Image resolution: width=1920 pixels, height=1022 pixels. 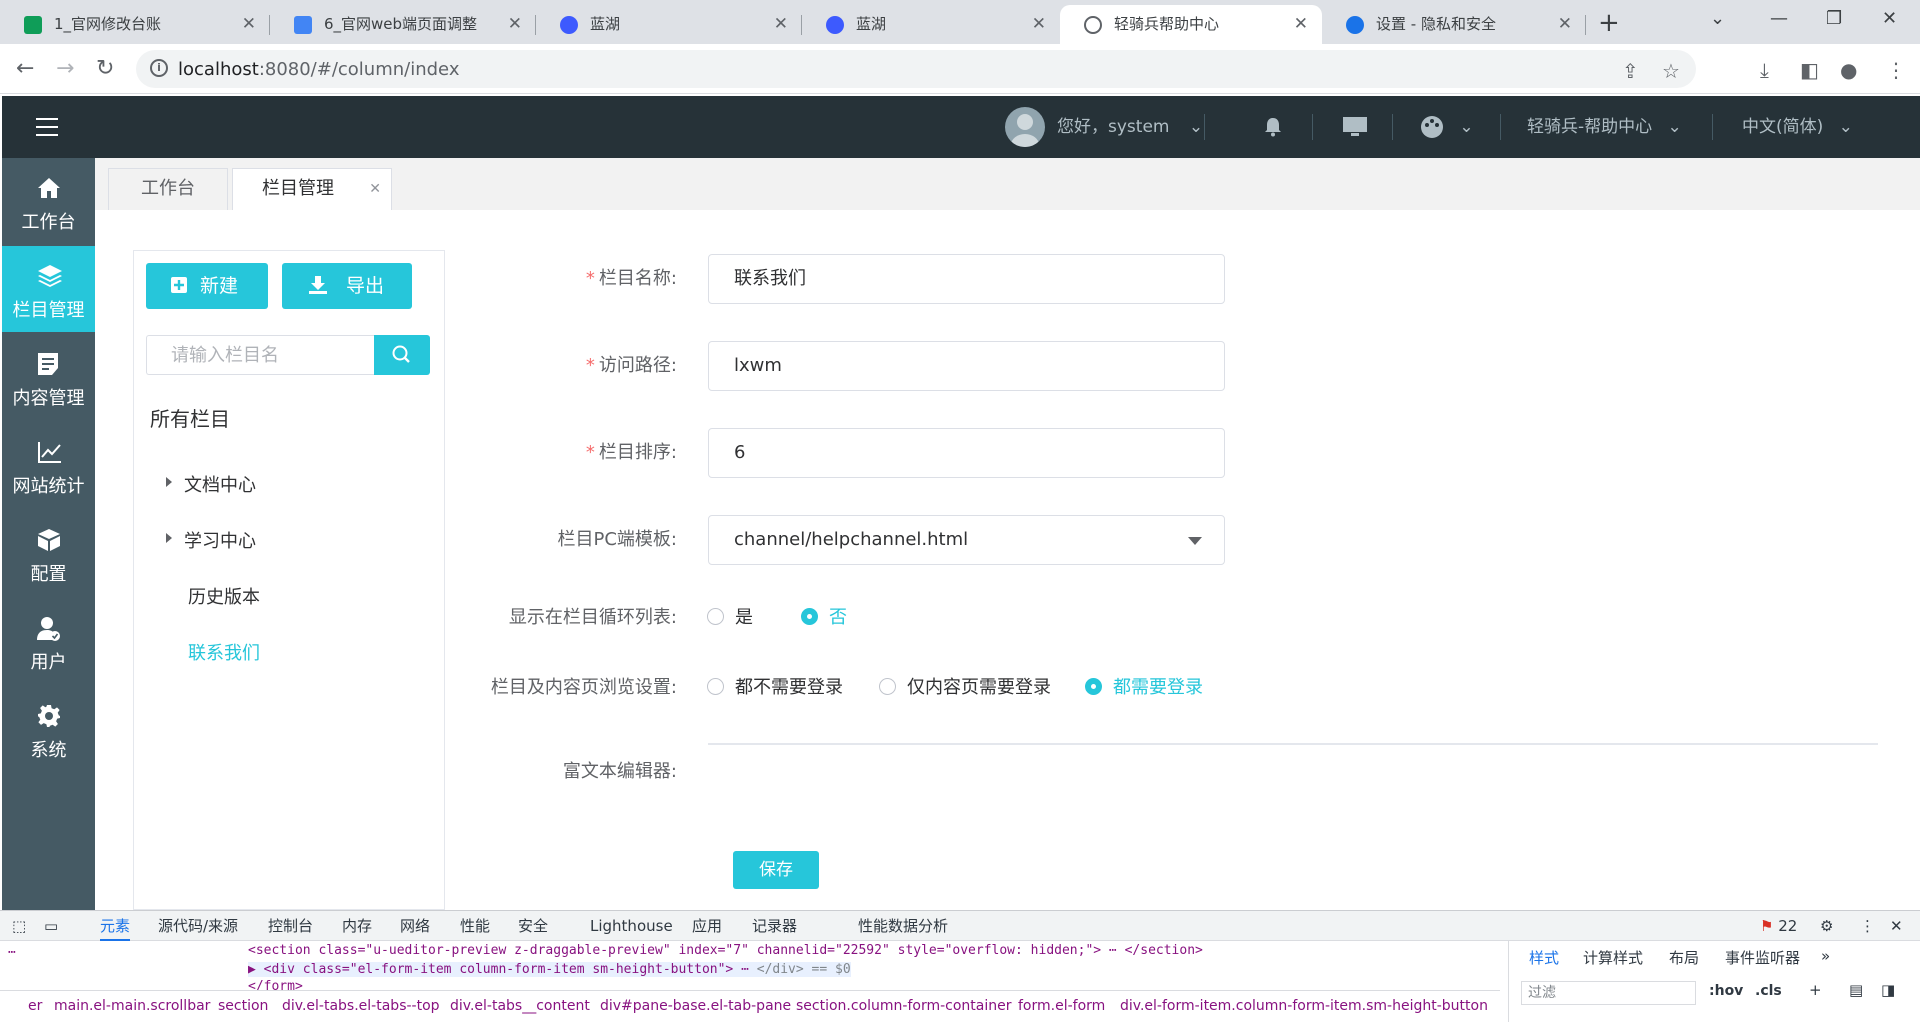 What do you see at coordinates (211, 540) in the screenshot?
I see `tree-node: 学习中心` at bounding box center [211, 540].